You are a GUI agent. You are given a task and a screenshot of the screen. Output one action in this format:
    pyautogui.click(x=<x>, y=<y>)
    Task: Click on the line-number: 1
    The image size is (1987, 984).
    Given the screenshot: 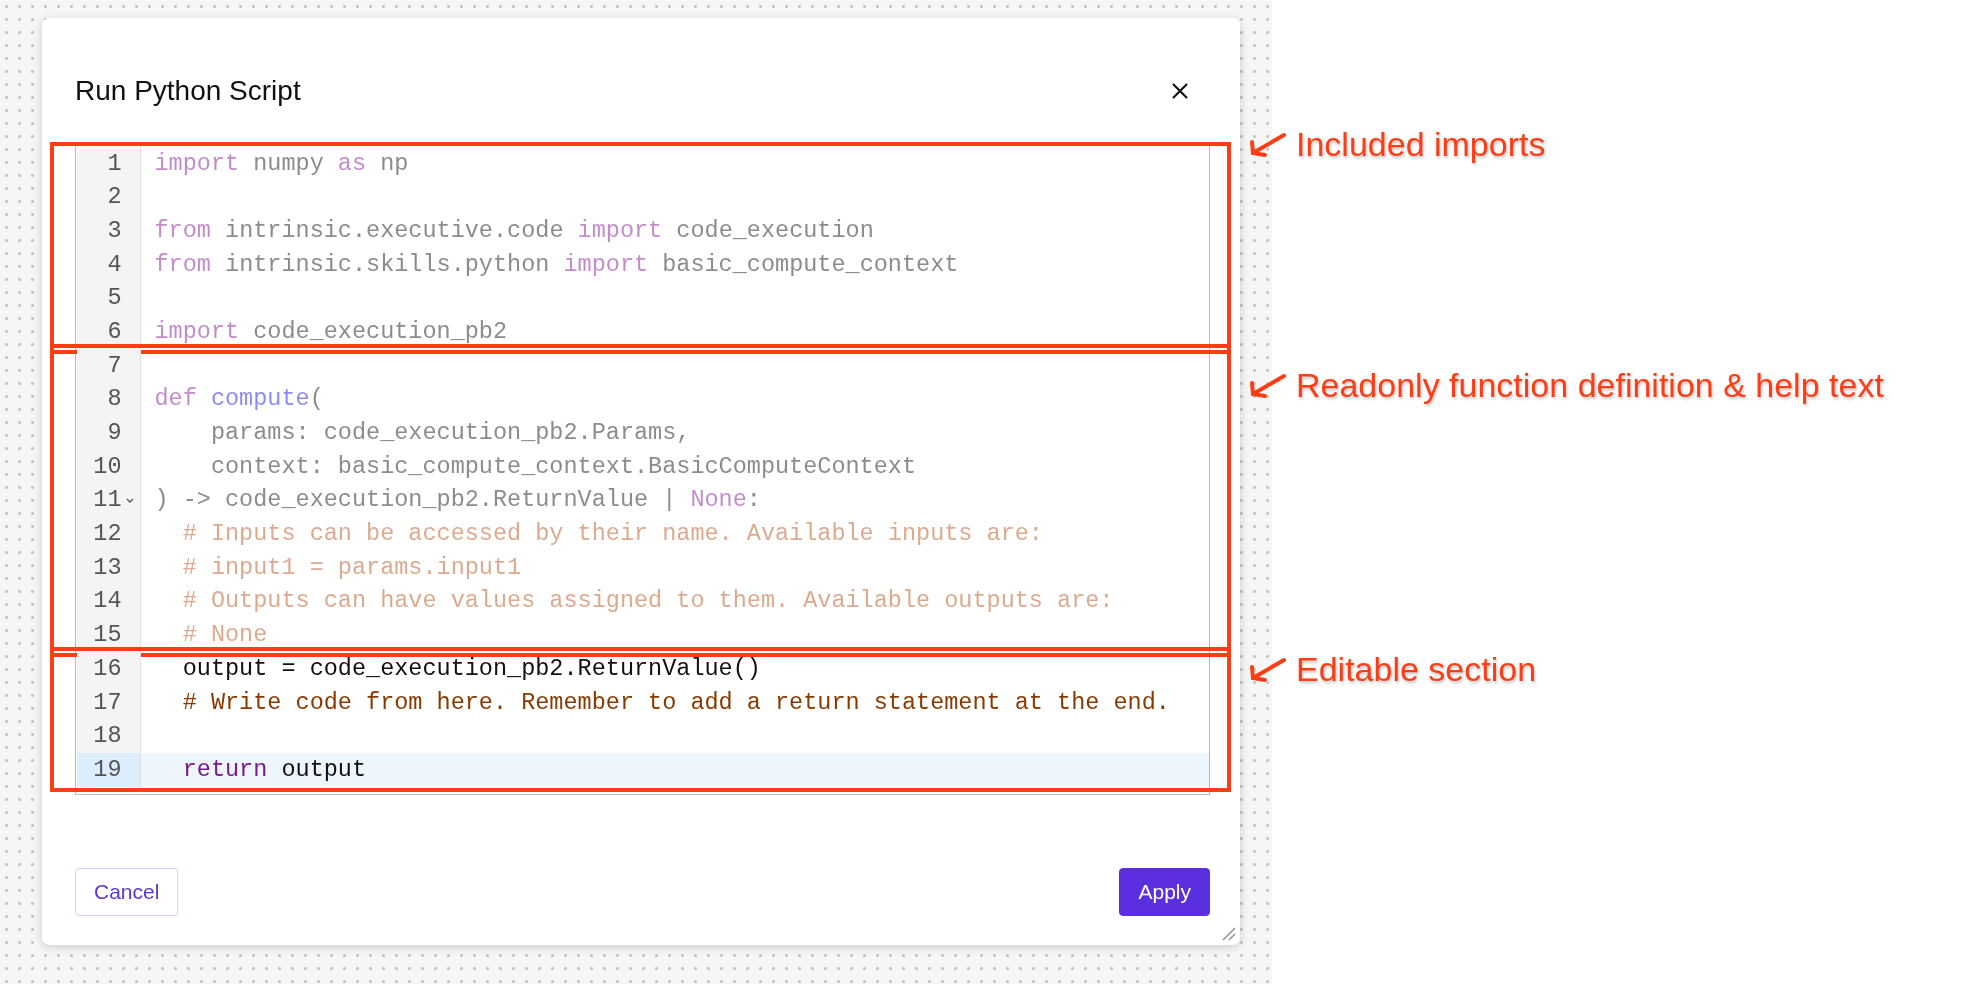 What is the action you would take?
    pyautogui.click(x=114, y=163)
    